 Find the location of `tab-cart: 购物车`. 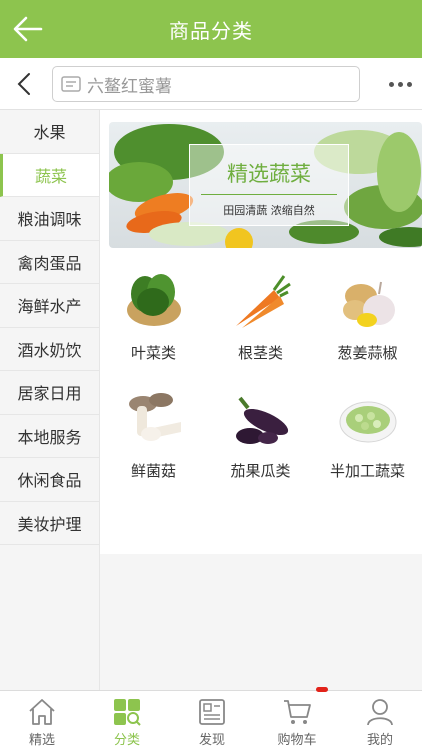

tab-cart: 购物车 is located at coordinates (297, 720).